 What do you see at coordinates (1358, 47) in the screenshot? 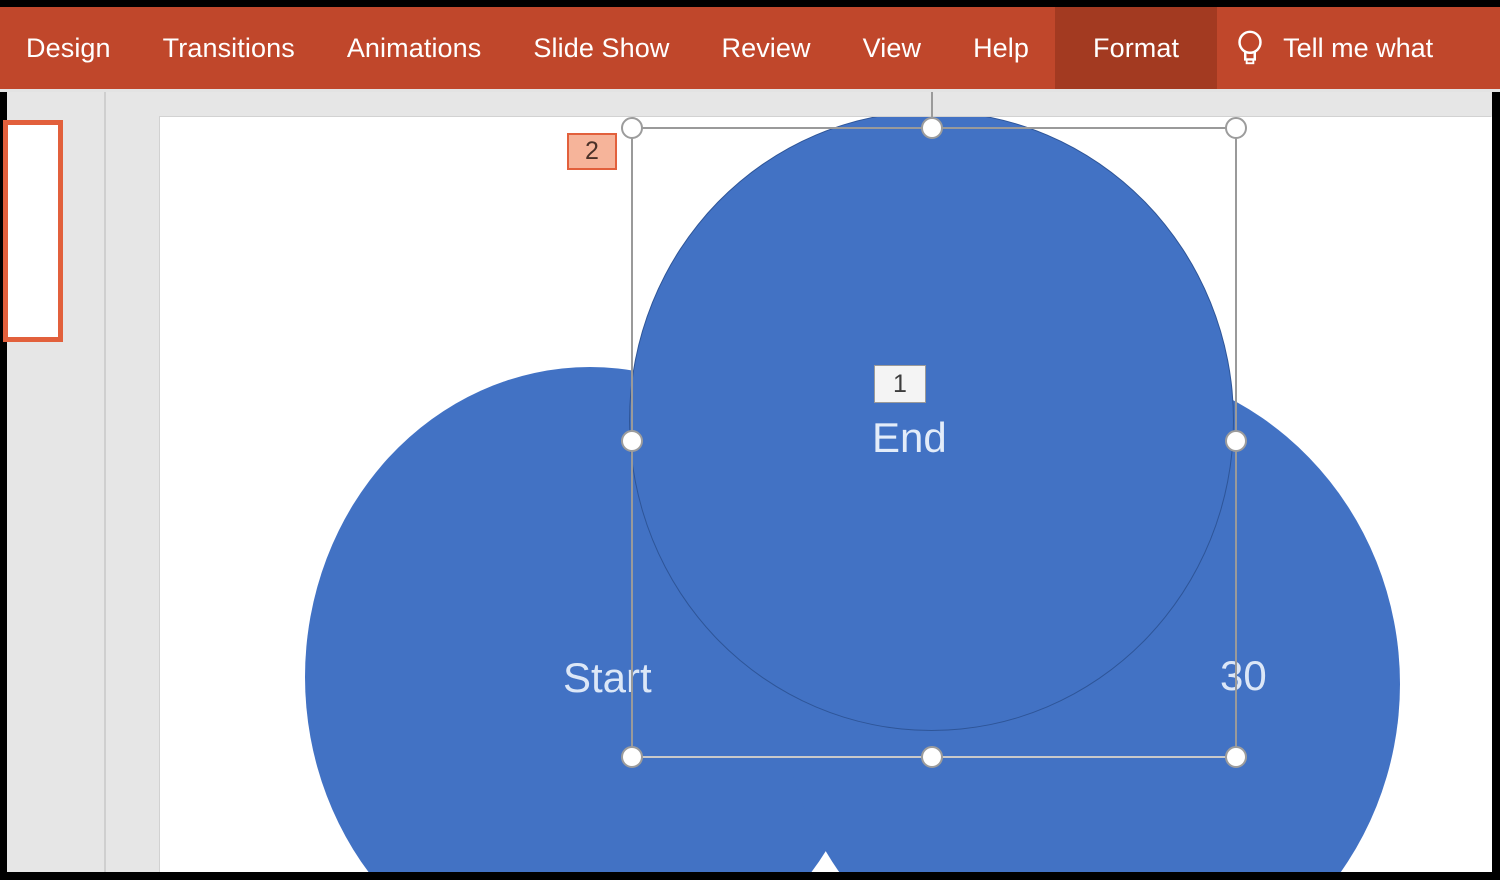
I see `tell-me-label: Tell me what` at bounding box center [1358, 47].